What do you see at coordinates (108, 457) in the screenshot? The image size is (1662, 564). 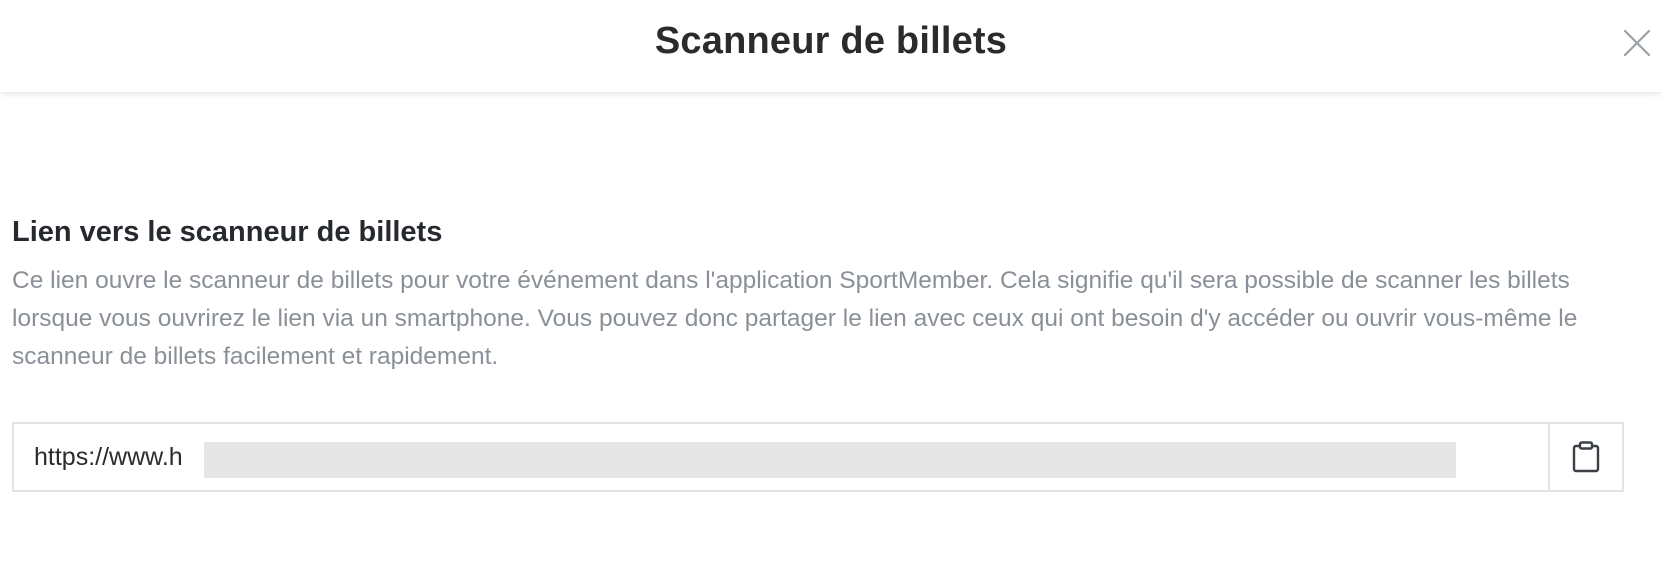 I see `scanner-link-value: https://www.h` at bounding box center [108, 457].